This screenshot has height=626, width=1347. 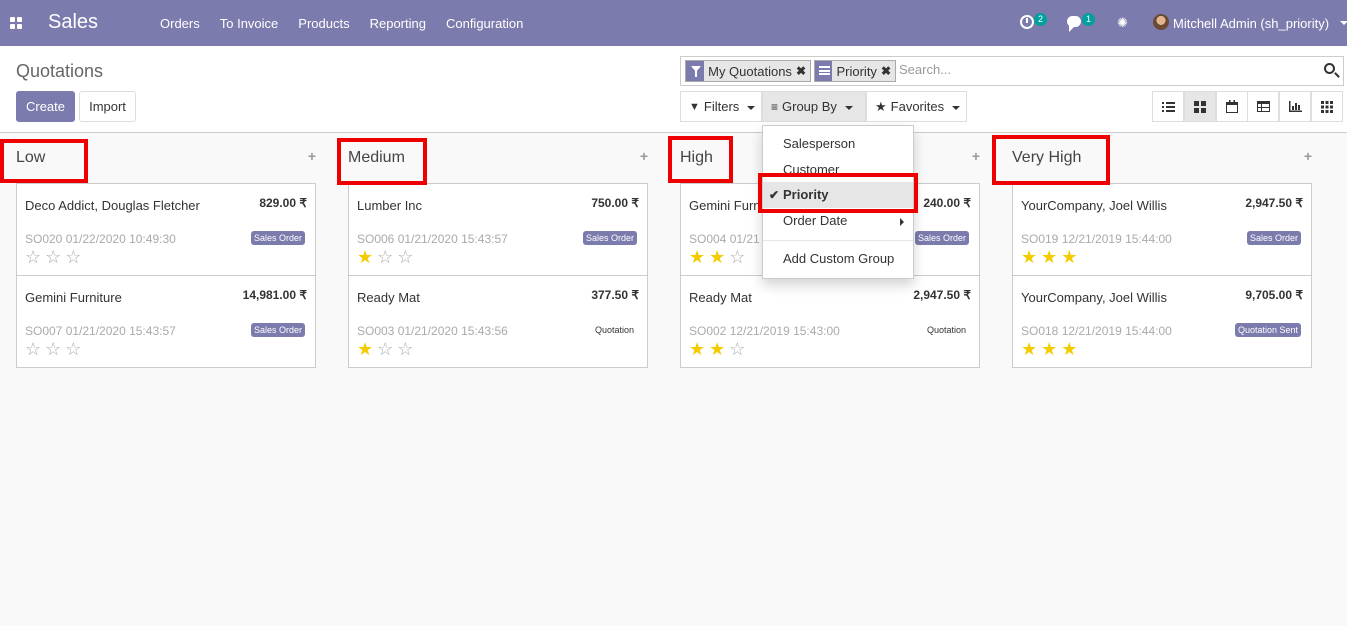 I want to click on annotation-highlight-very-high, so click(x=1051, y=160).